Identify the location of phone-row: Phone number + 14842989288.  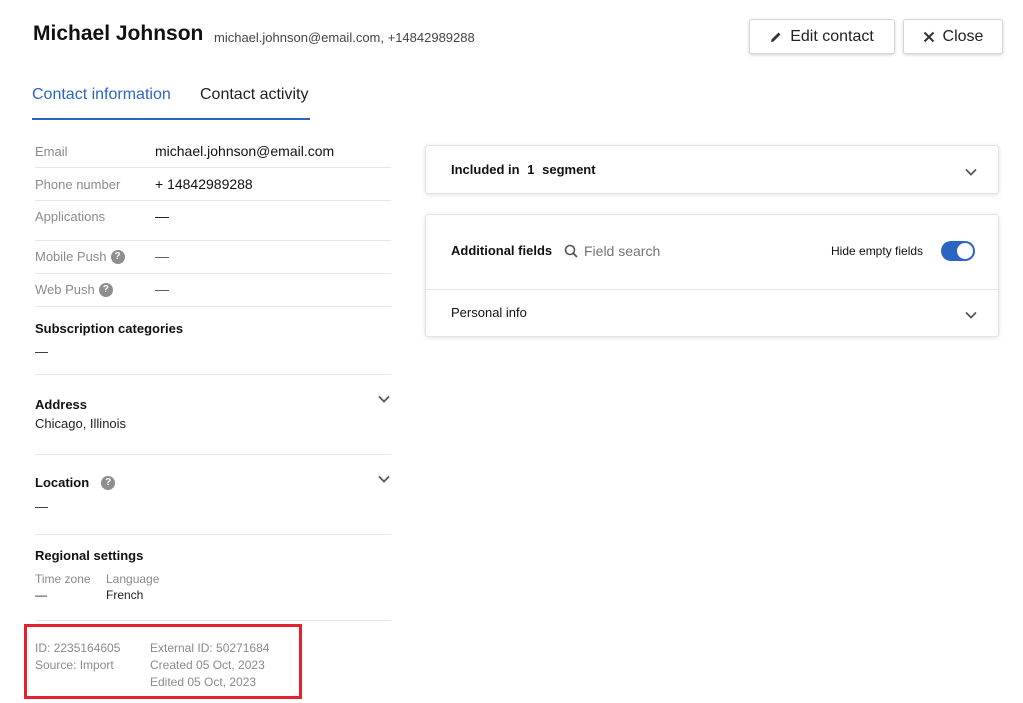
(213, 184).